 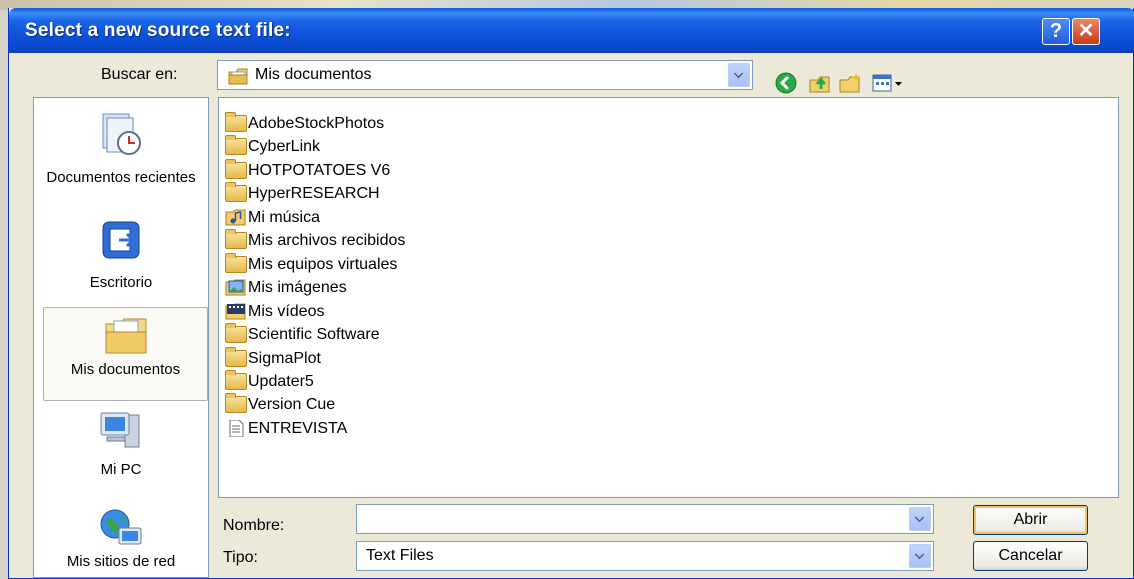 I want to click on place-label: Documentos recientes, so click(x=121, y=177).